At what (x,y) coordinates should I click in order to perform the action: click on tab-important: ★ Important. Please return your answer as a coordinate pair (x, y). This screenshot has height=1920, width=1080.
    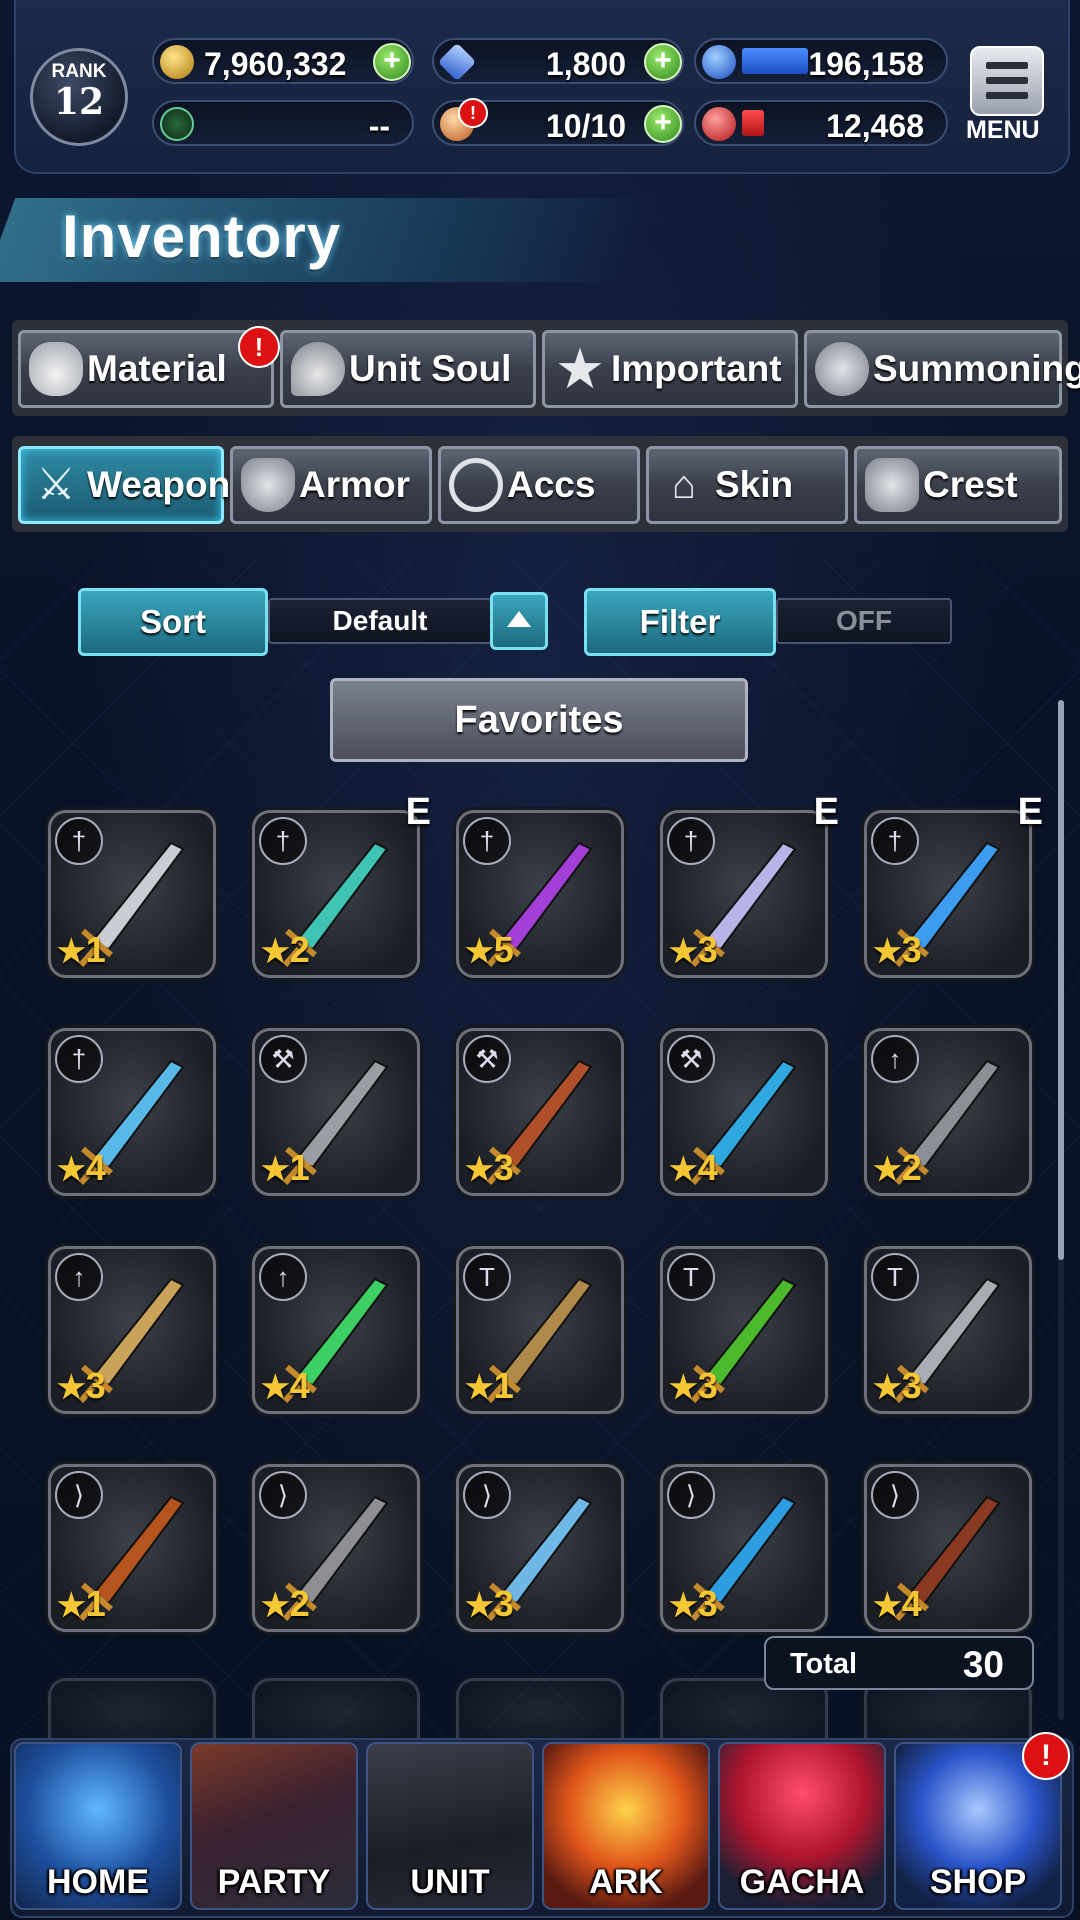
    Looking at the image, I should click on (670, 369).